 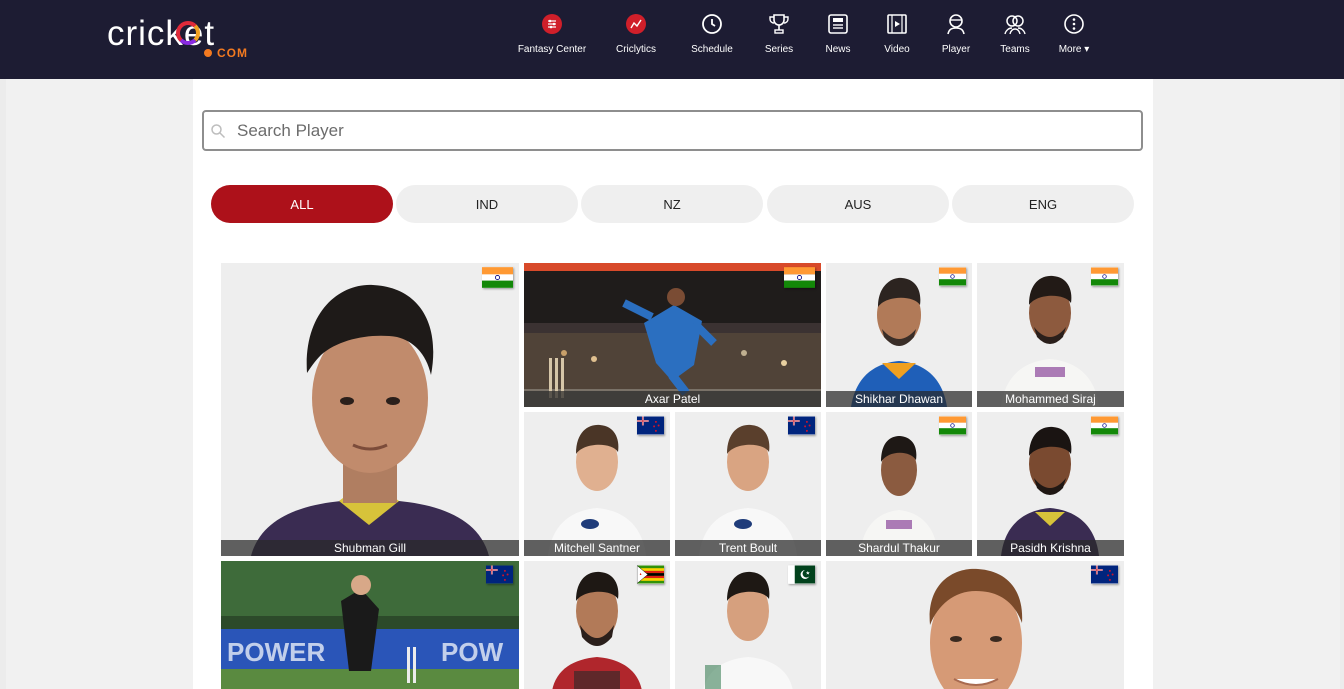 What do you see at coordinates (597, 548) in the screenshot?
I see `player-name: Mitchell Santner` at bounding box center [597, 548].